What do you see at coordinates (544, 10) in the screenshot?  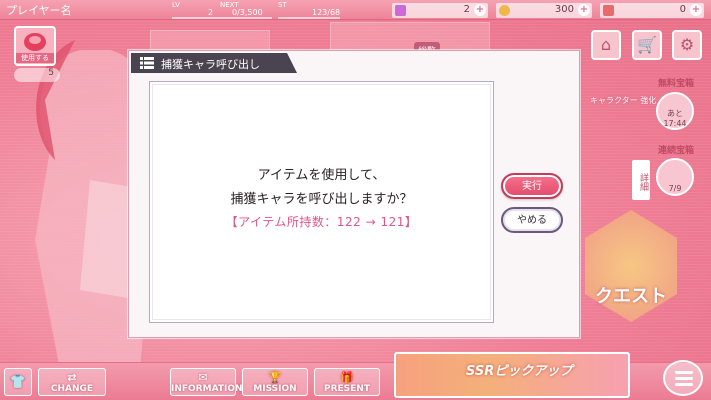 I see `coin-counter: 300 +` at bounding box center [544, 10].